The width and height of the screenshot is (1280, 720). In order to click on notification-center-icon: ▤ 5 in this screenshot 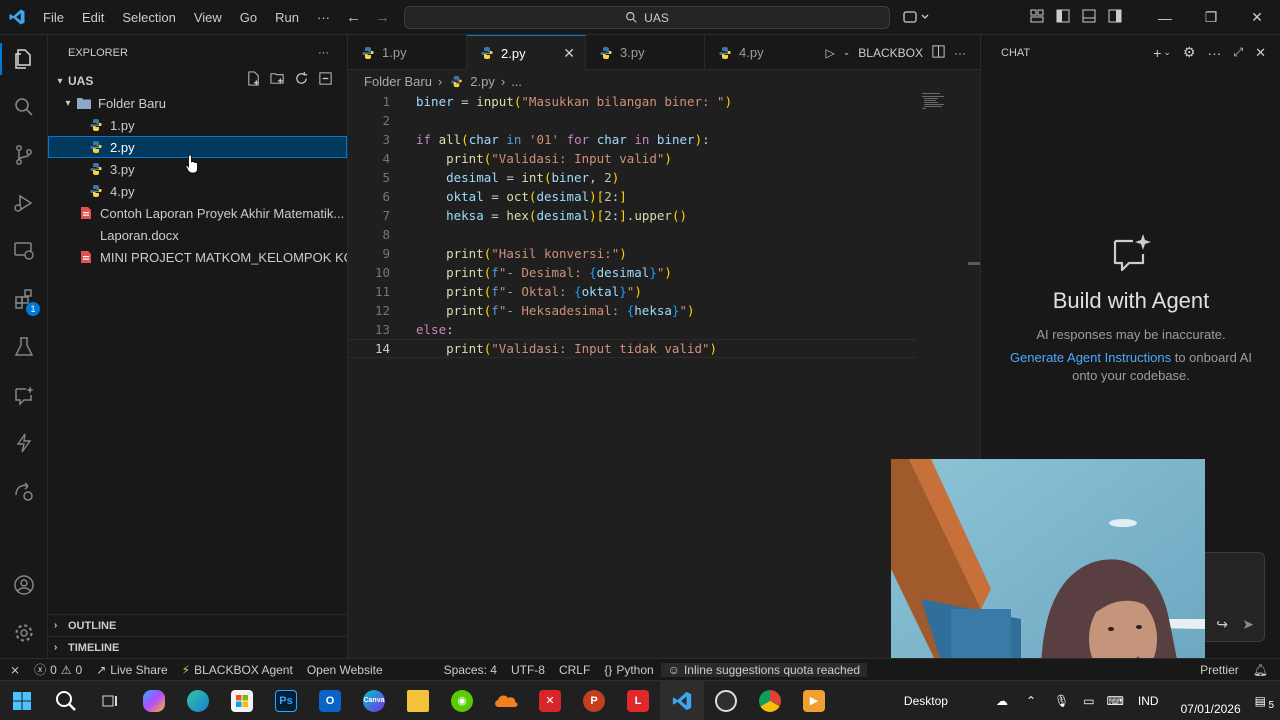, I will do `click(1264, 702)`.